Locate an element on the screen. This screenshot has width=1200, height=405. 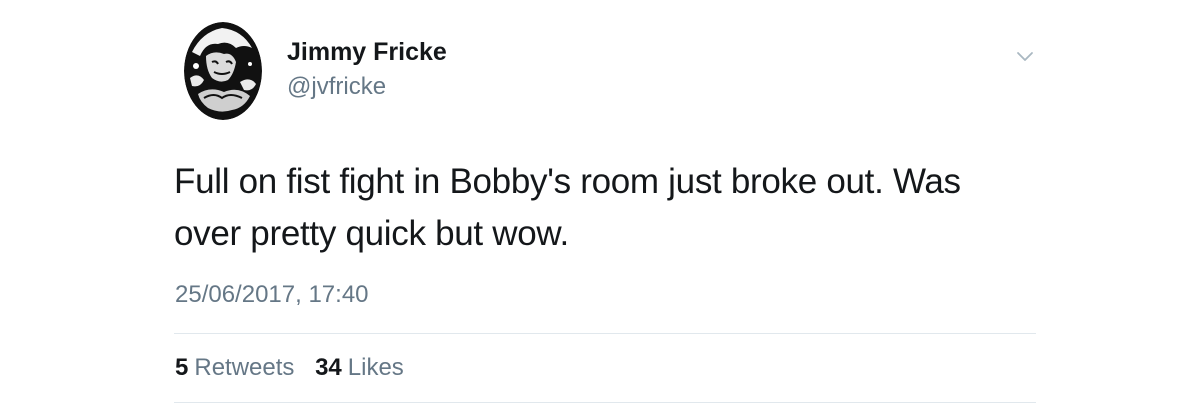
likes-stat: 34 Likes is located at coordinates (359, 368).